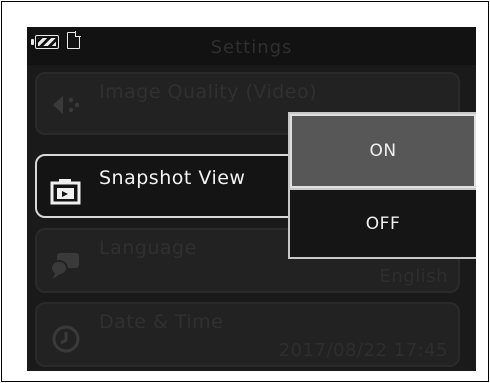 The width and height of the screenshot is (490, 383). What do you see at coordinates (208, 92) in the screenshot?
I see `menu-item-label: Image Quality (Video)` at bounding box center [208, 92].